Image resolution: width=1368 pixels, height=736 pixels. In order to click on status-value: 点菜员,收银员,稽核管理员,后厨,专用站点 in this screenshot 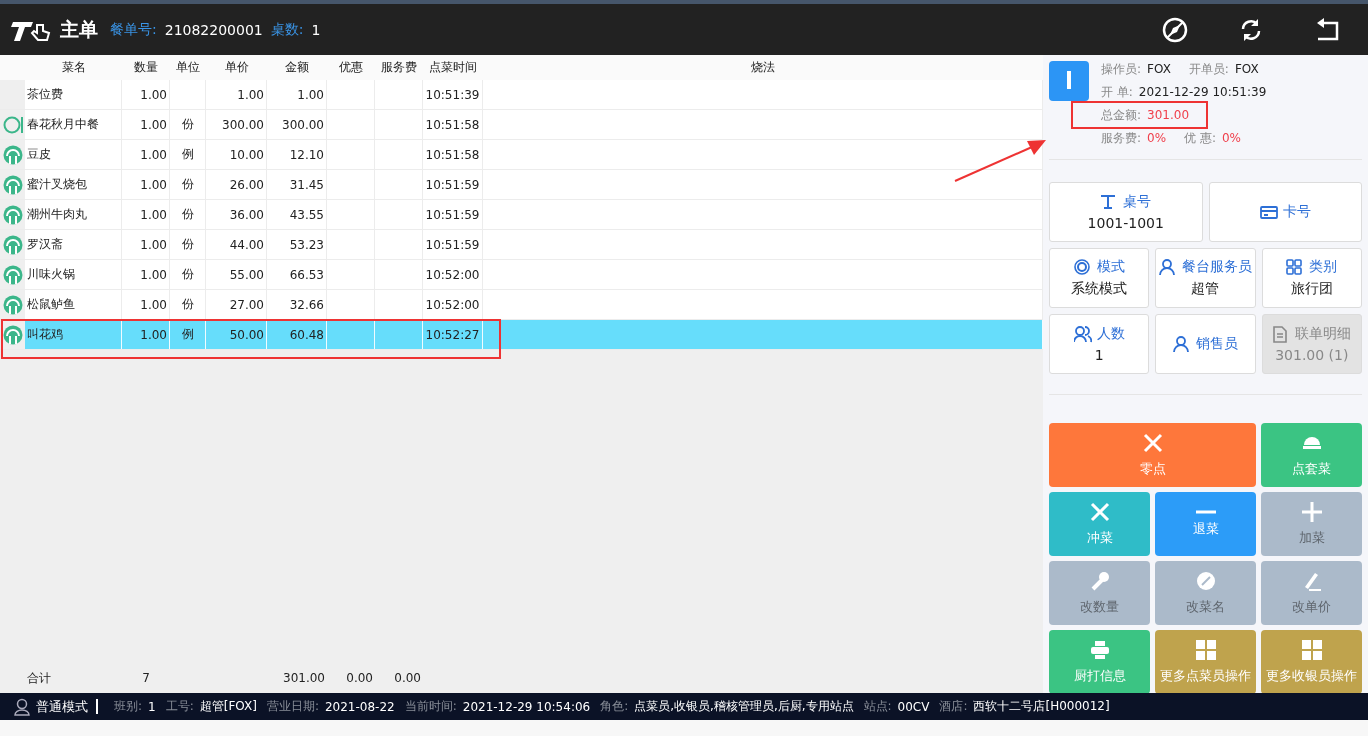, I will do `click(744, 706)`.